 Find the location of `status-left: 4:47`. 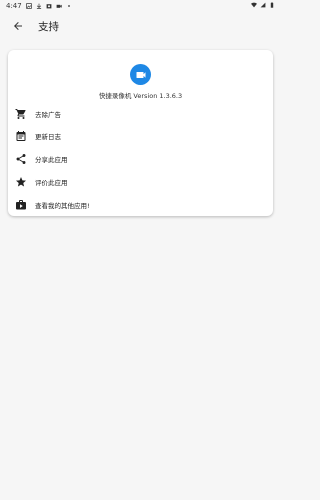

status-left: 4:47 is located at coordinates (39, 6).